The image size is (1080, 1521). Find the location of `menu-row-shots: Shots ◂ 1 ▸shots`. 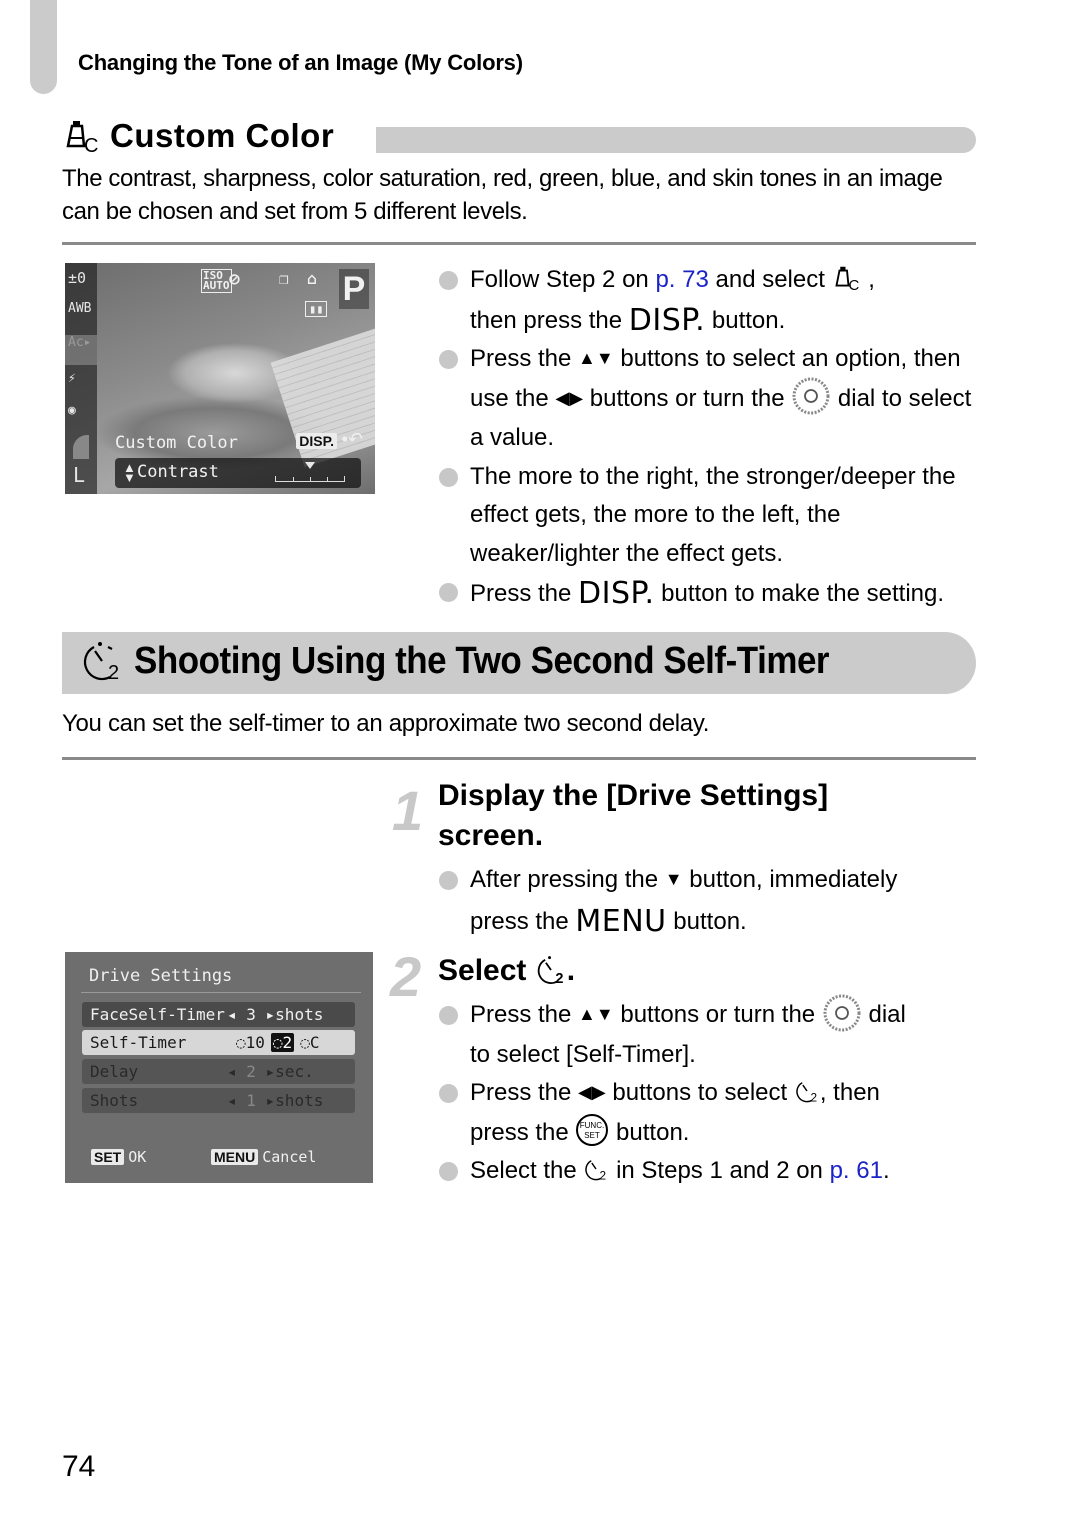

menu-row-shots: Shots ◂ 1 ▸shots is located at coordinates (218, 1100).